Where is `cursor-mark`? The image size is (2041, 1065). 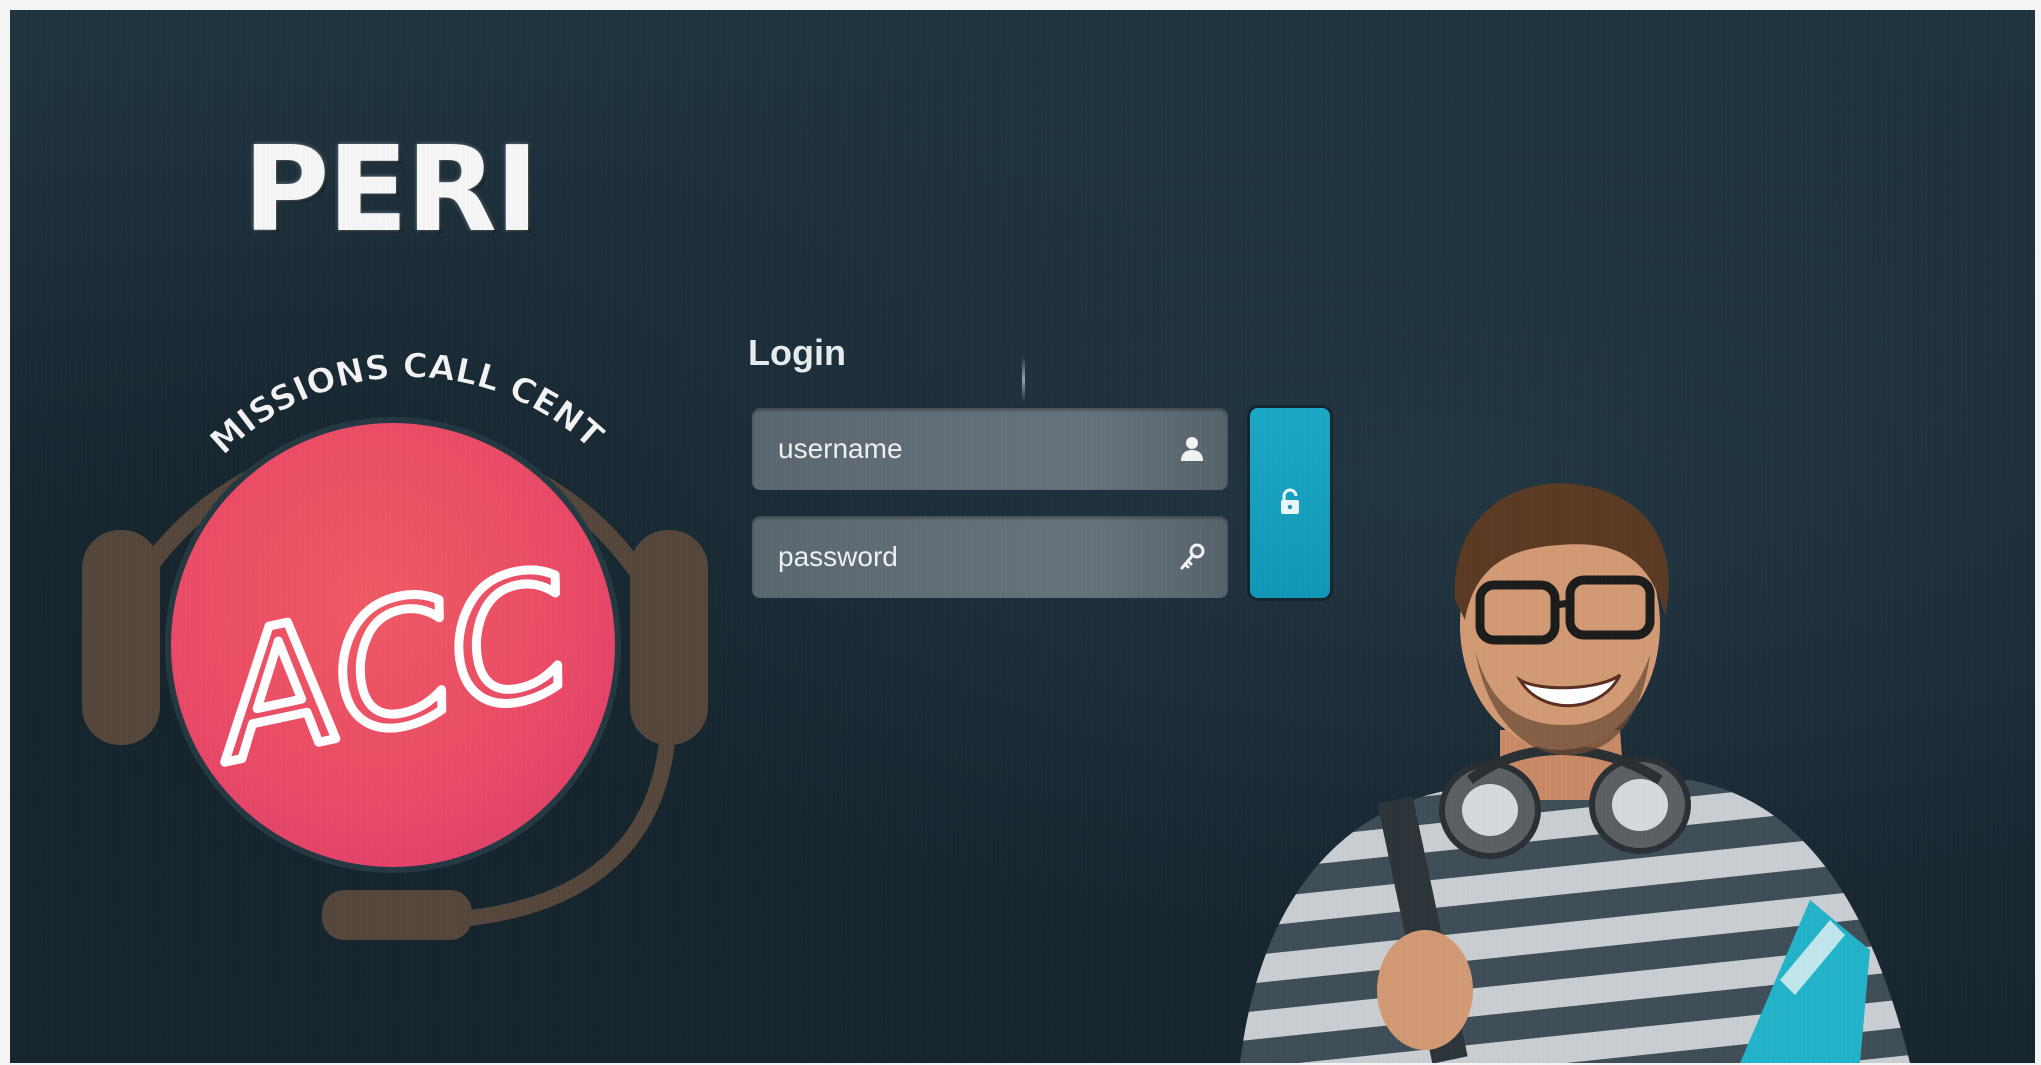
cursor-mark is located at coordinates (1023, 379).